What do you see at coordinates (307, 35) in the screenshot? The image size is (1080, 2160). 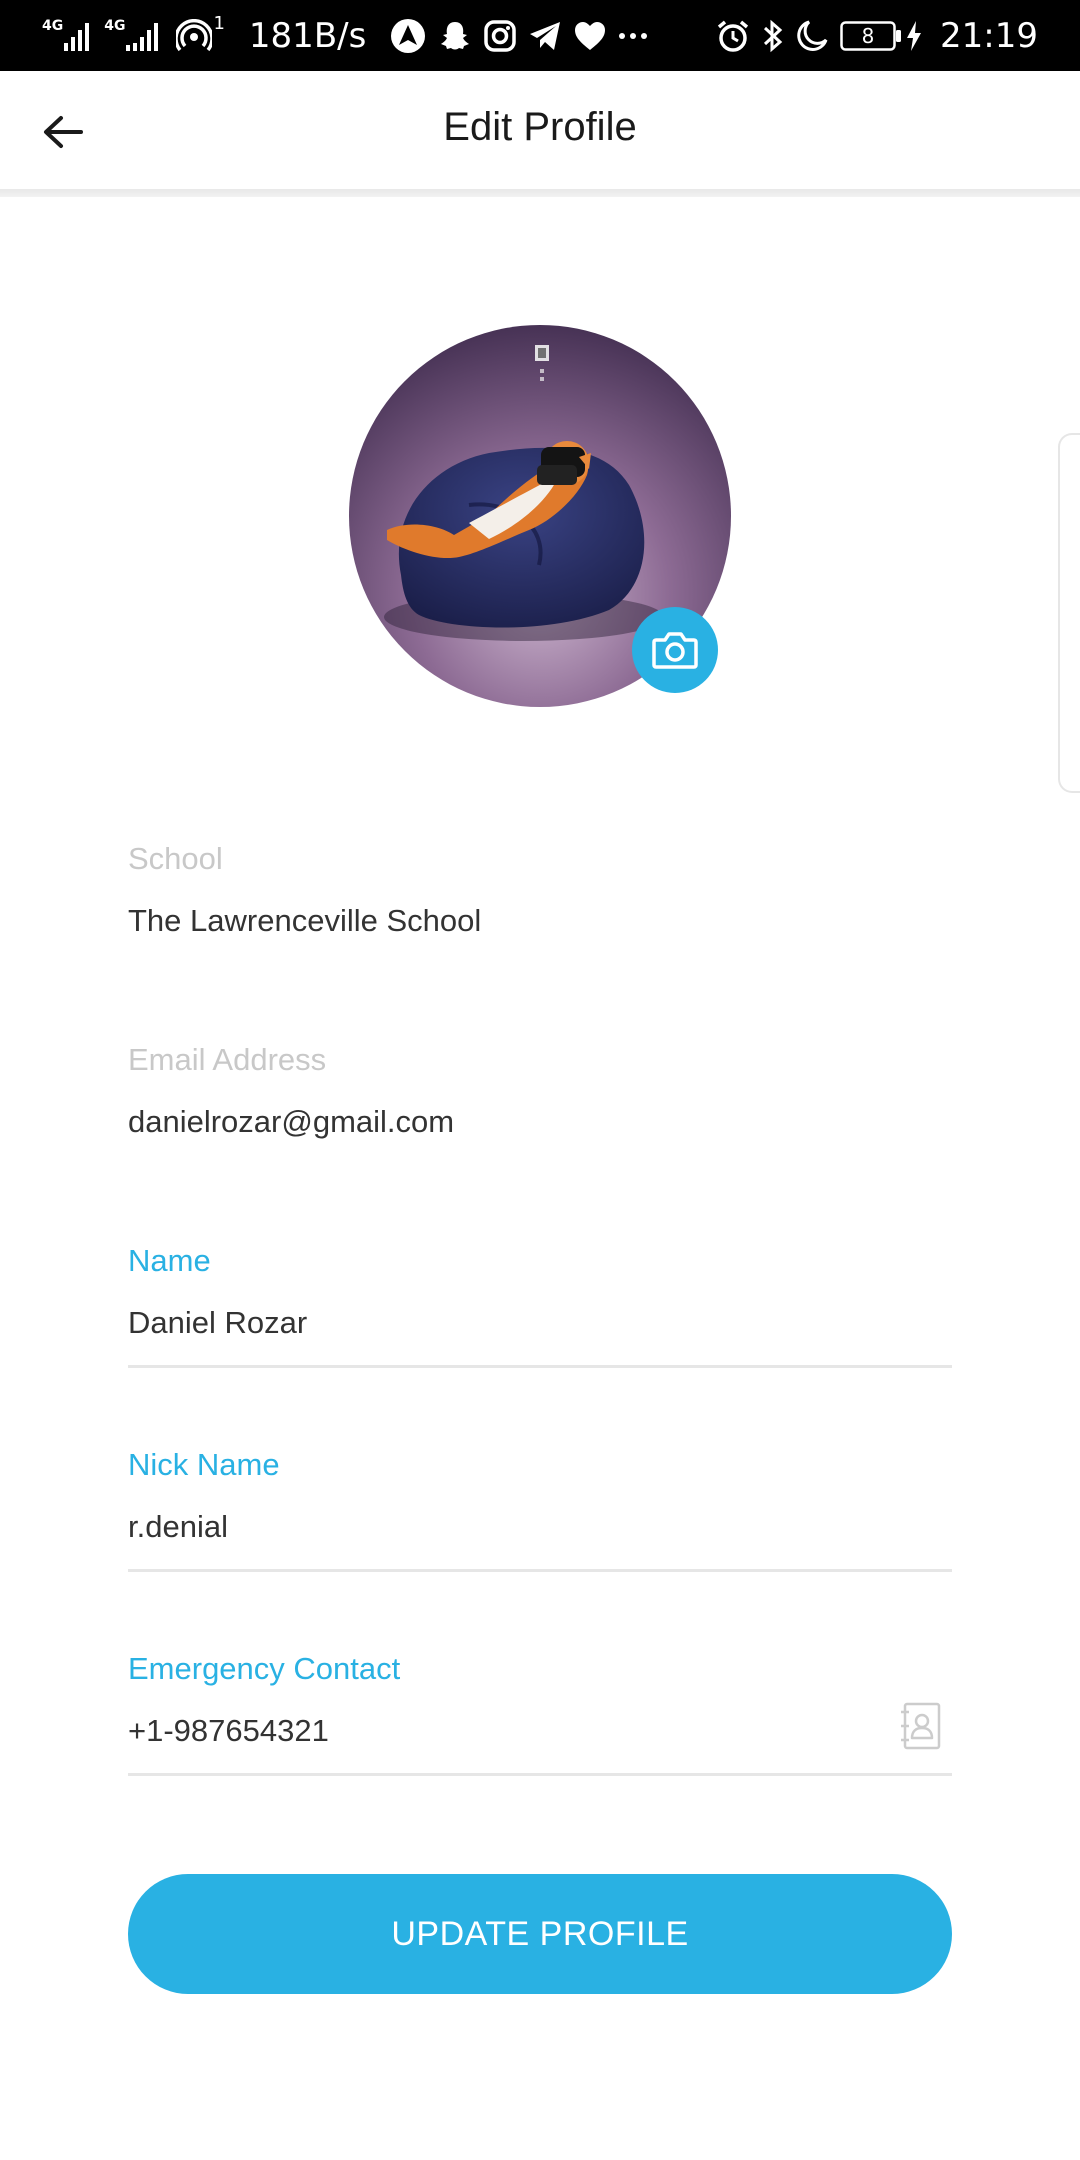 I see `network-speed: 181B/s` at bounding box center [307, 35].